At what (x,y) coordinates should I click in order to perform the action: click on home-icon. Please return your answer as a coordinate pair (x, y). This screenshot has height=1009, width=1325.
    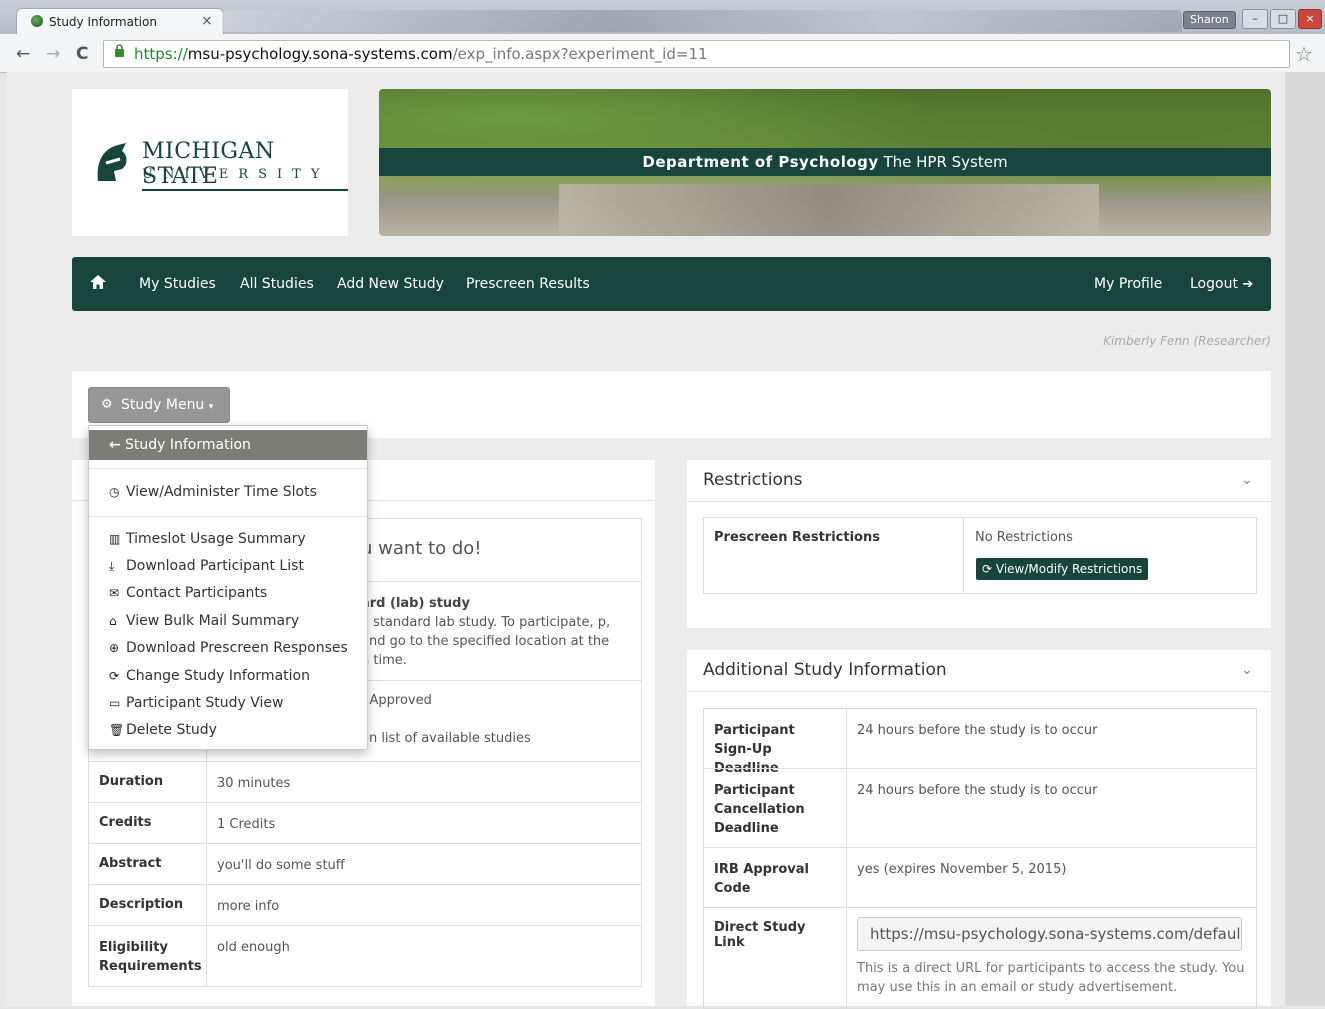
    Looking at the image, I should click on (98, 284).